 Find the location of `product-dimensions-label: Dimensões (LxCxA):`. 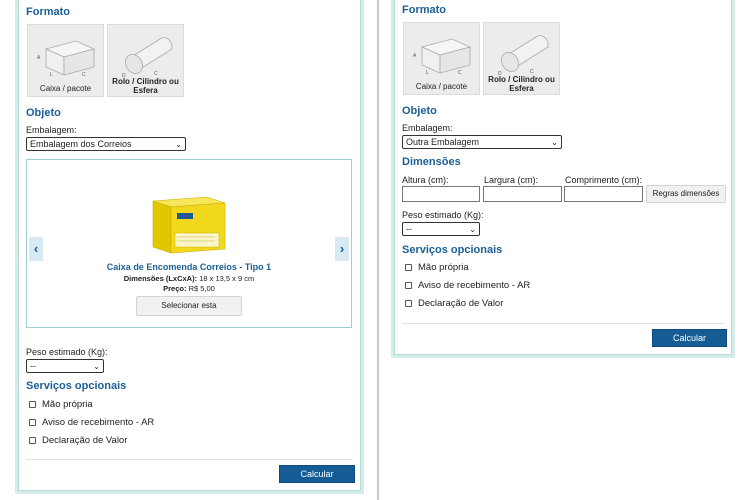

product-dimensions-label: Dimensões (LxCxA): is located at coordinates (160, 278).